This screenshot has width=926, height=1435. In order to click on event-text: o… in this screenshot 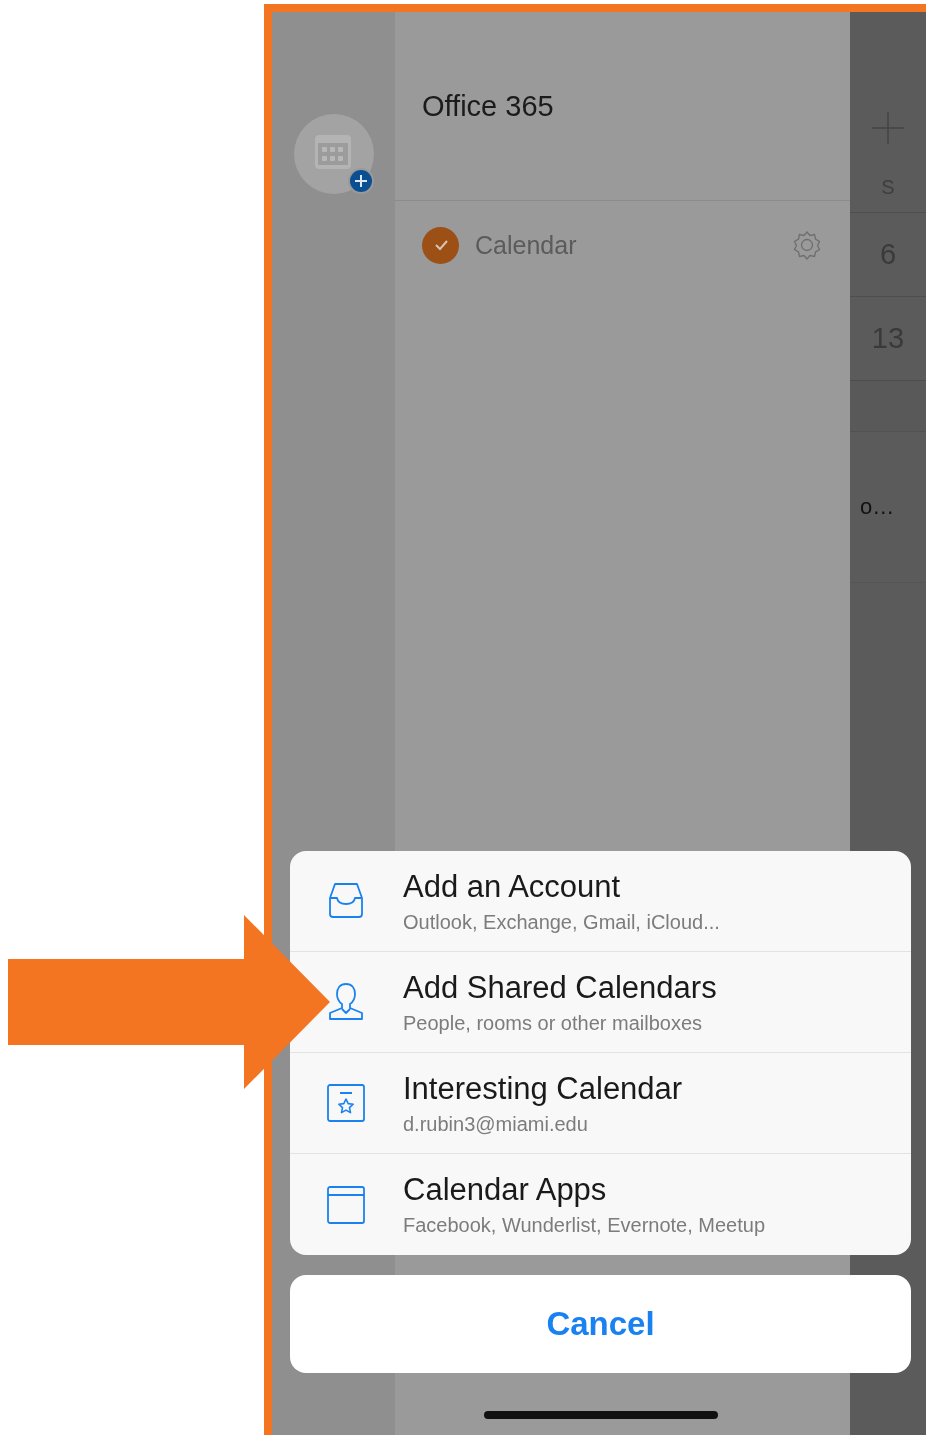, I will do `click(877, 507)`.